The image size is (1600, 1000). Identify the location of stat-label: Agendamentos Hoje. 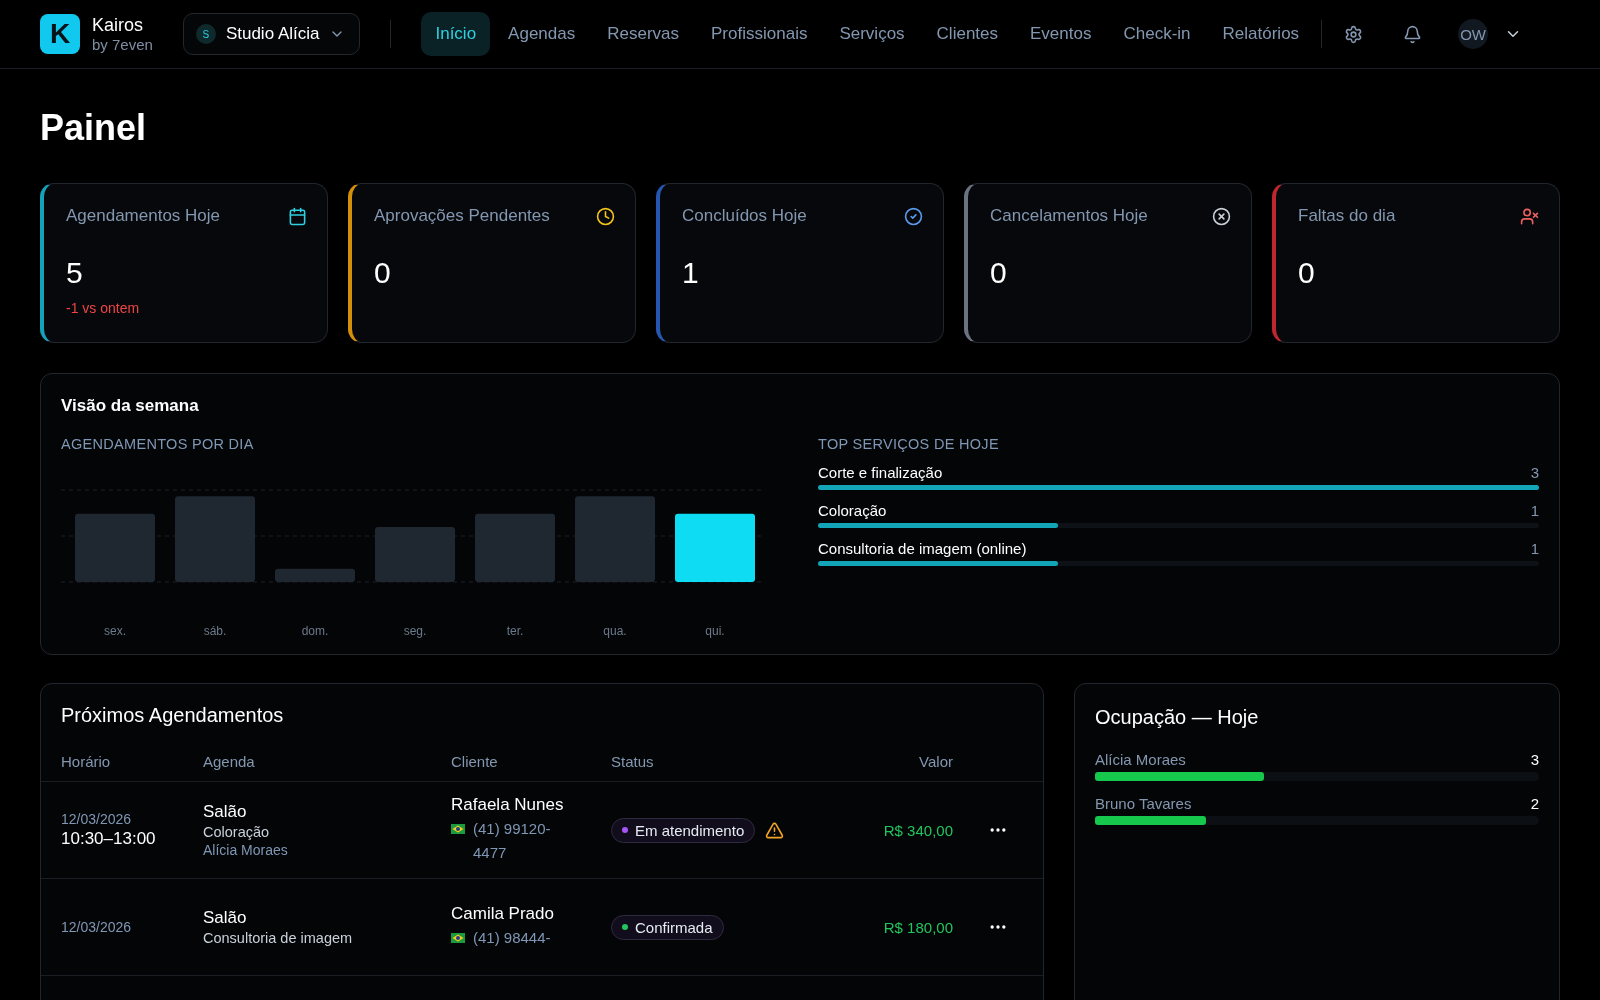
(143, 216).